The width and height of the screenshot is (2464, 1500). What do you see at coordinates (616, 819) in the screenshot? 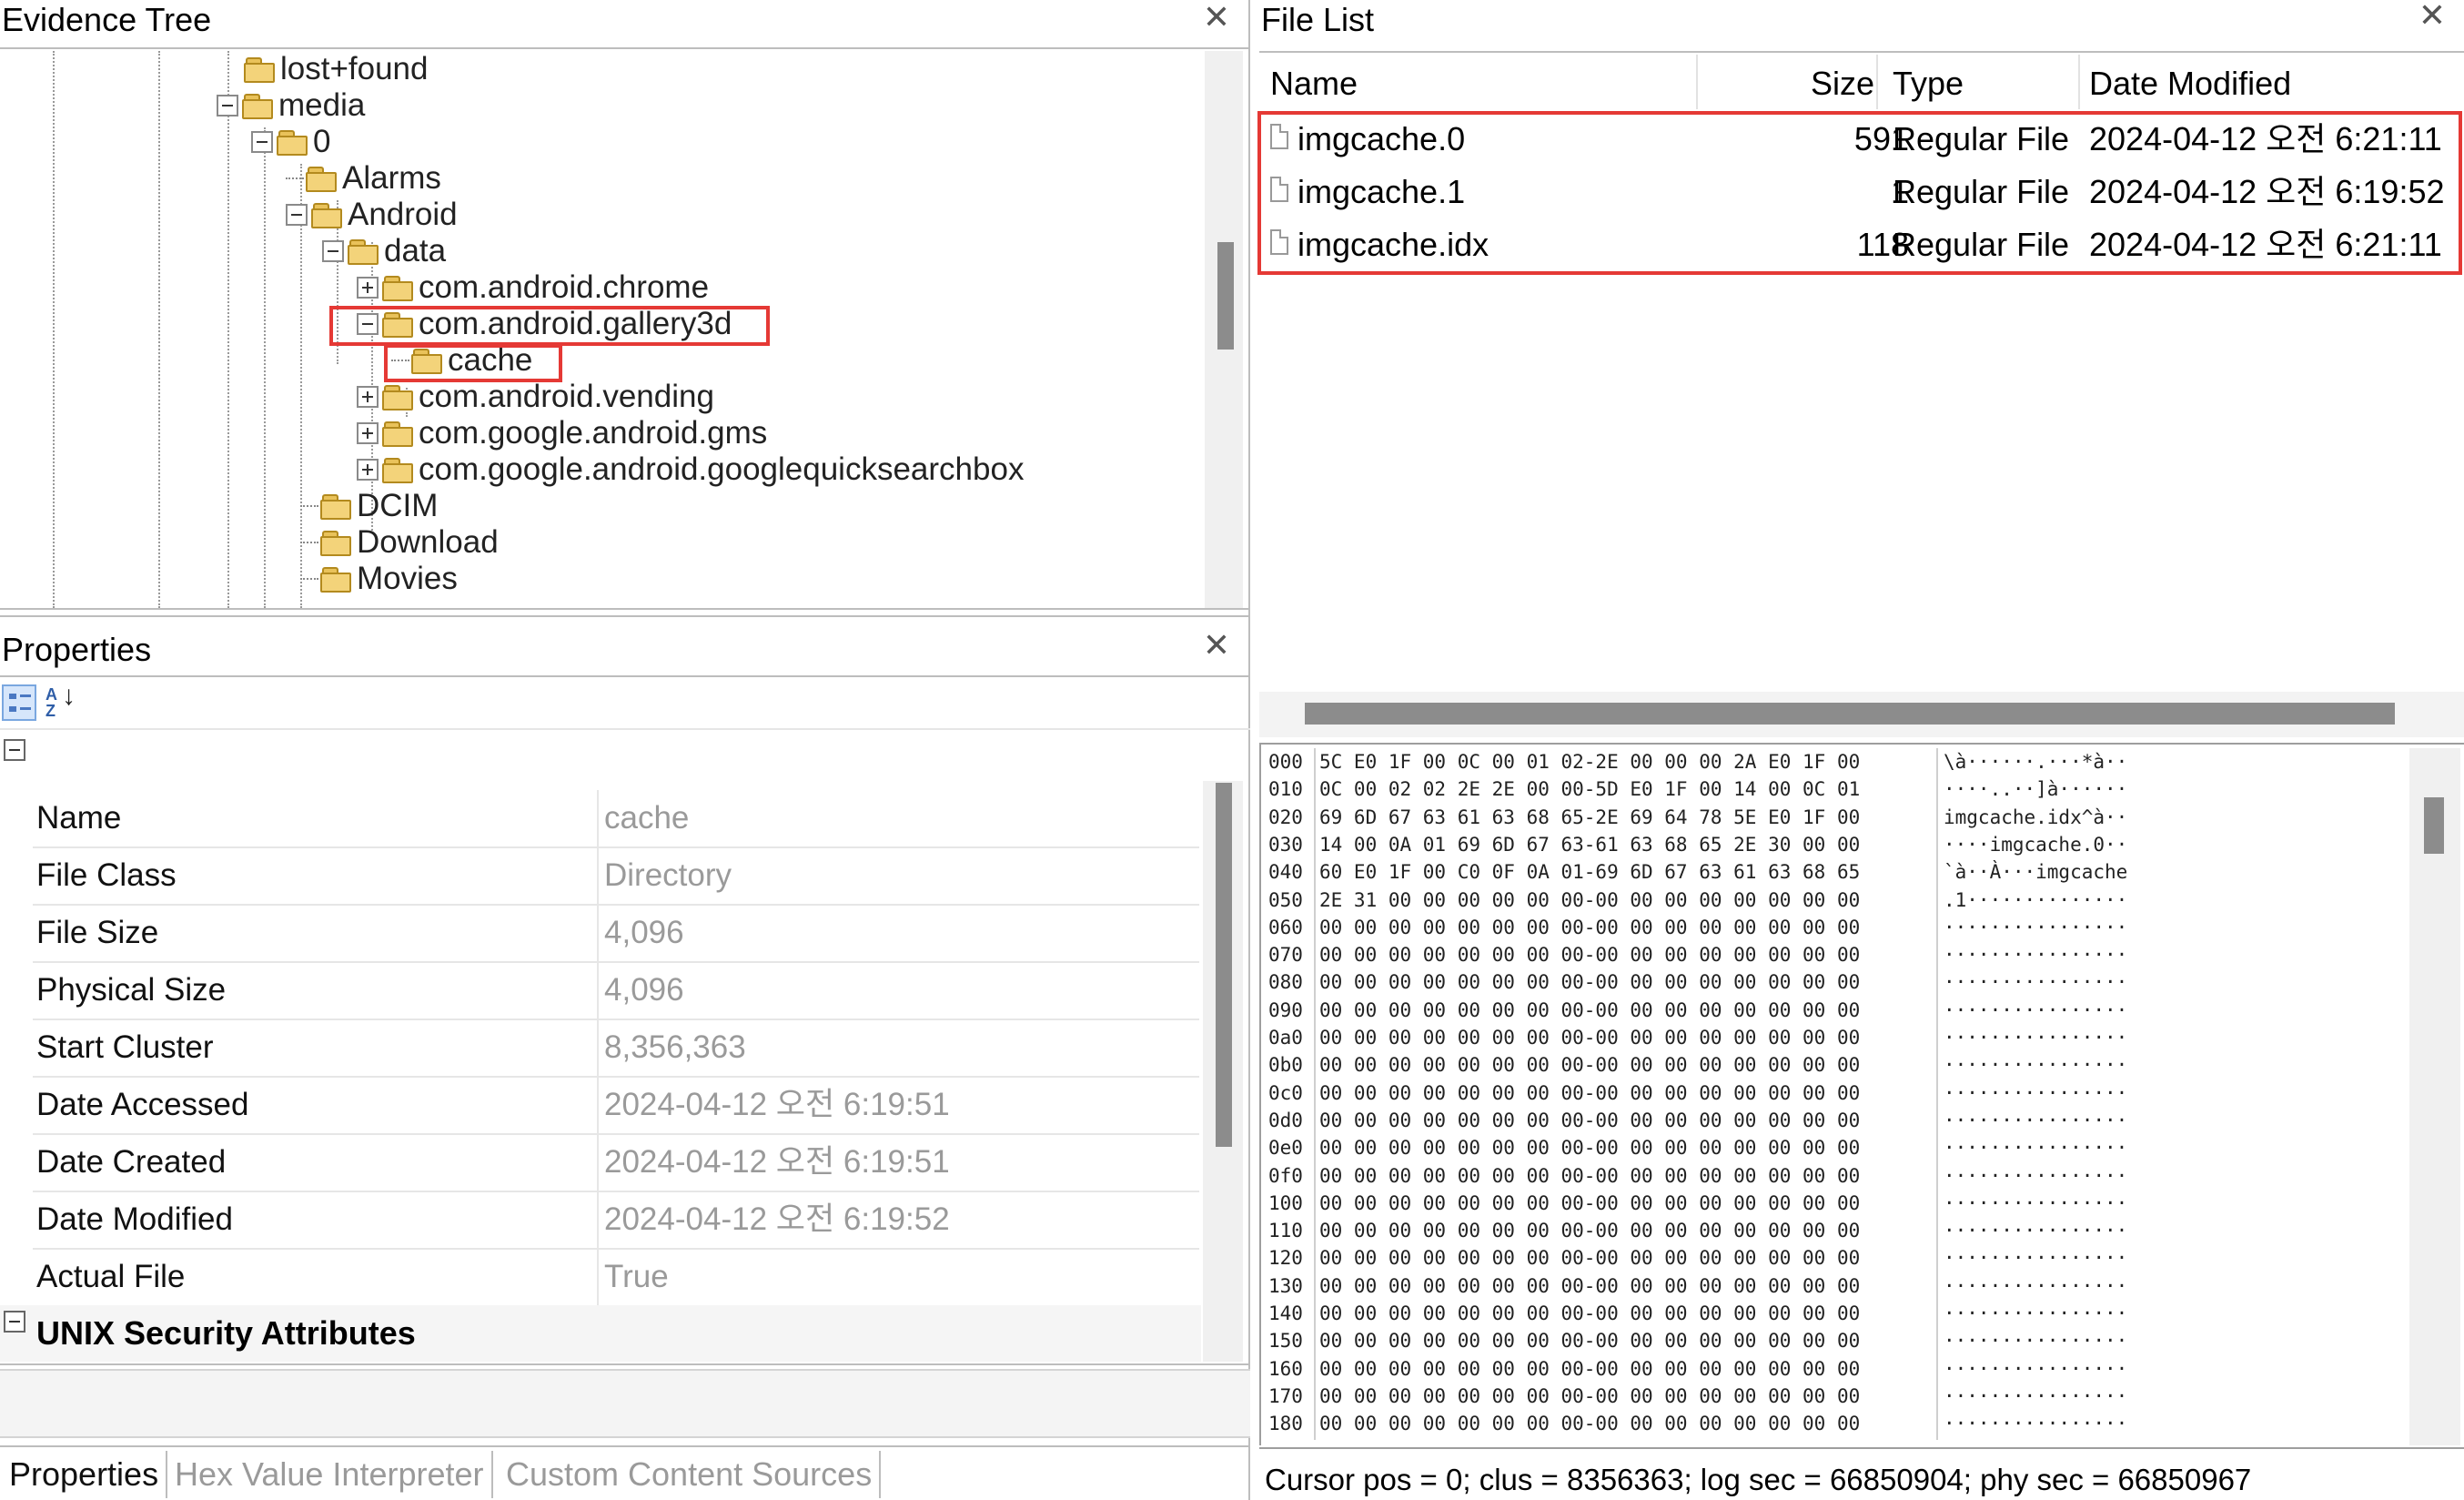
I see `property-row-name: Name cache` at bounding box center [616, 819].